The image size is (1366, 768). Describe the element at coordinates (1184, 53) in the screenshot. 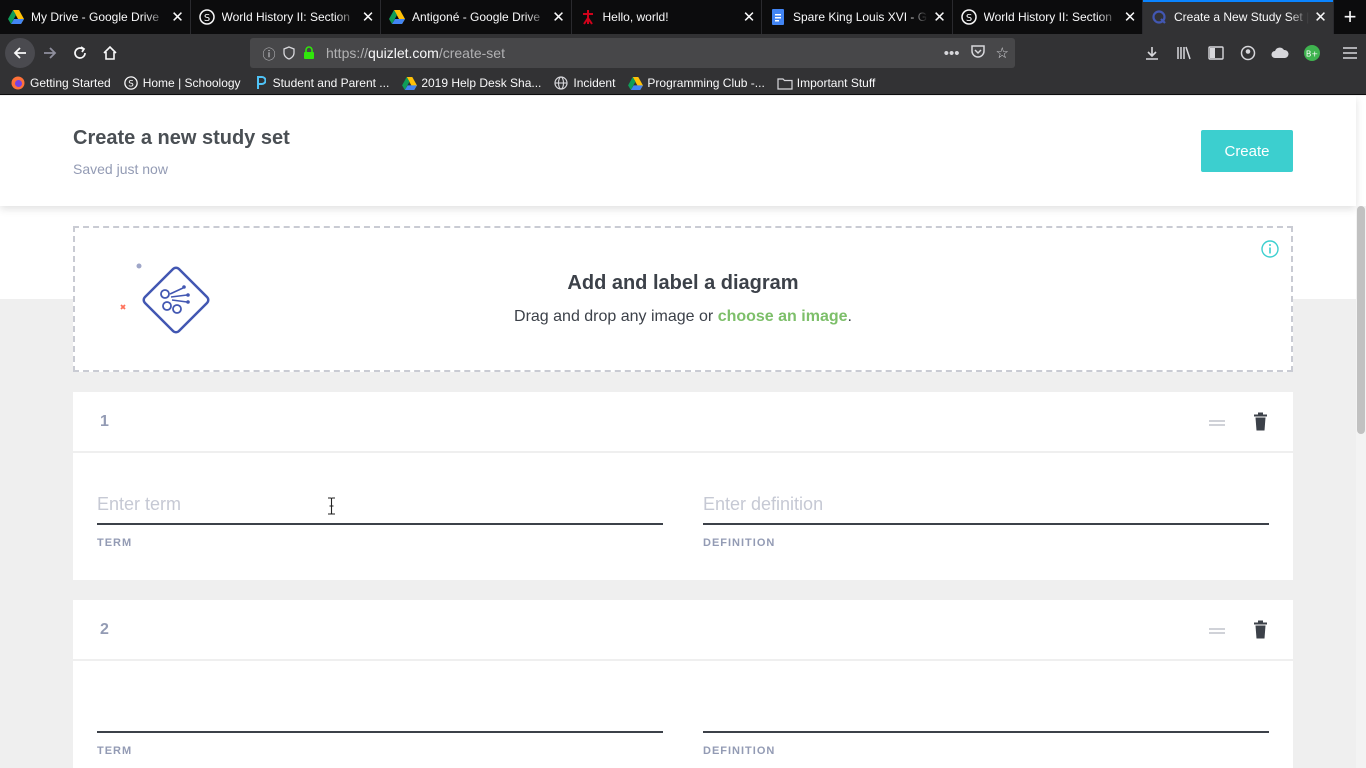

I see `library-icon` at that location.